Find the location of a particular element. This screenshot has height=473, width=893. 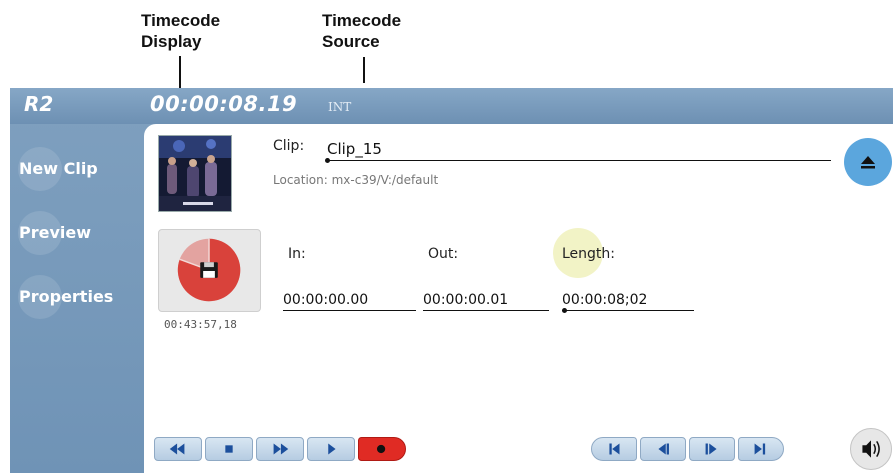

rewind-button is located at coordinates (178, 449).